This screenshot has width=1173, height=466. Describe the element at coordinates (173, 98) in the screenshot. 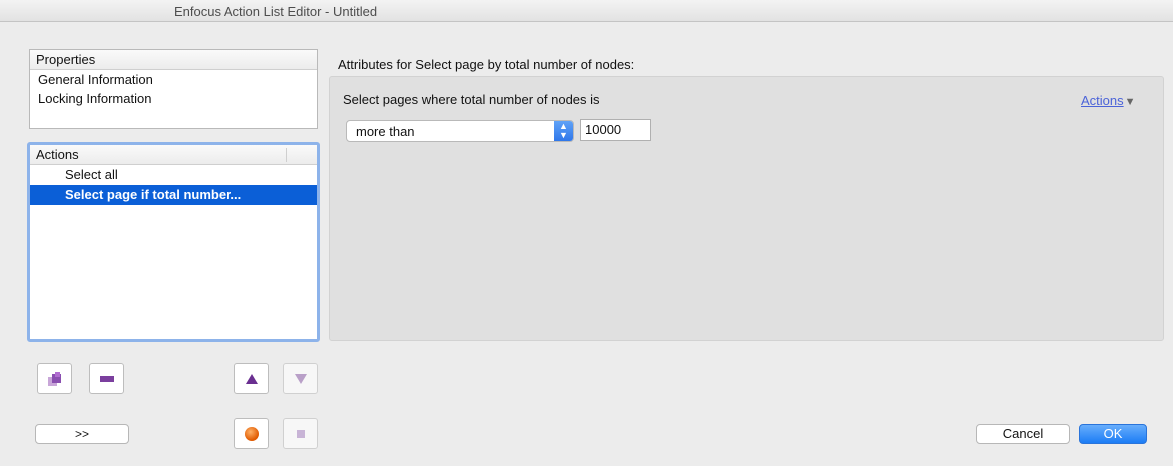

I see `properties-item-locking: Locking Information` at that location.